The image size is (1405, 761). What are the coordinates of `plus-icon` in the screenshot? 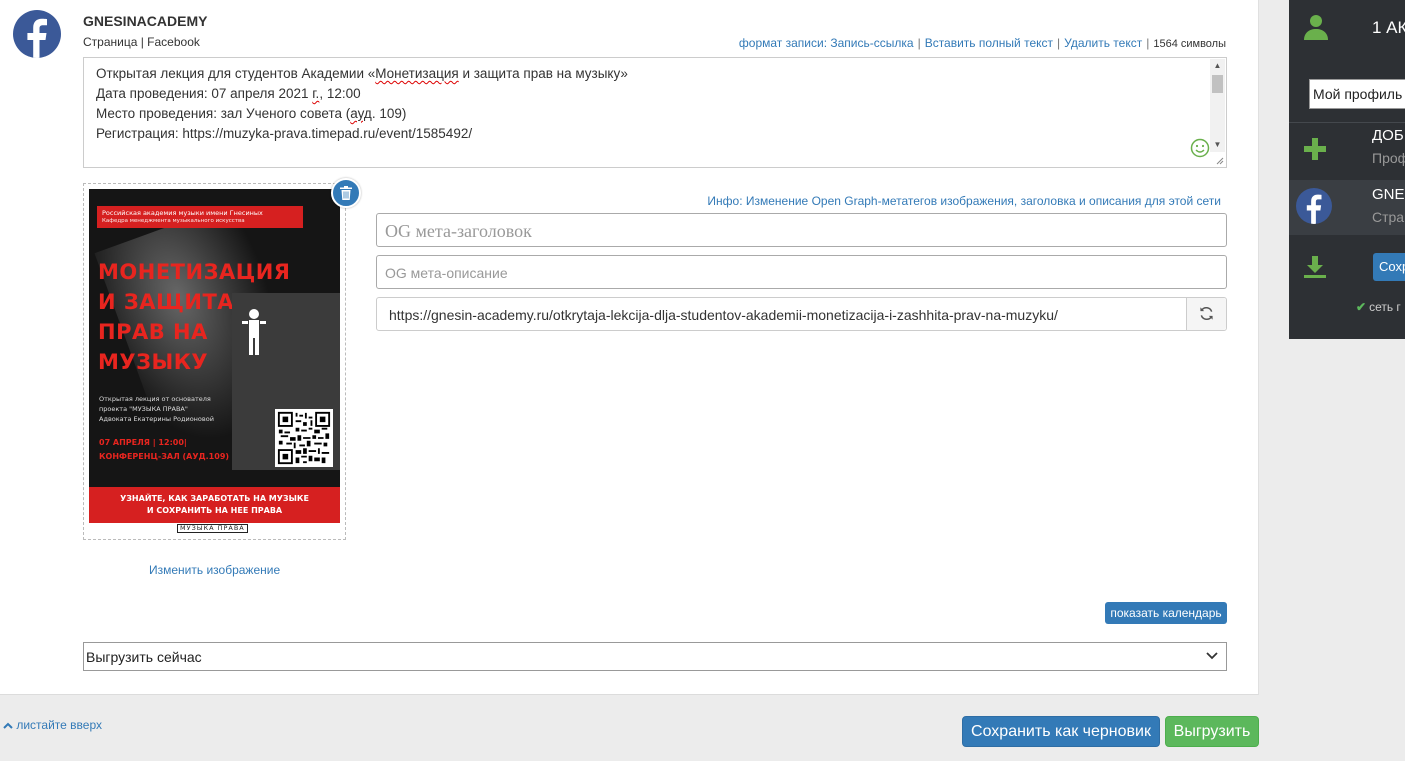 It's located at (1315, 149).